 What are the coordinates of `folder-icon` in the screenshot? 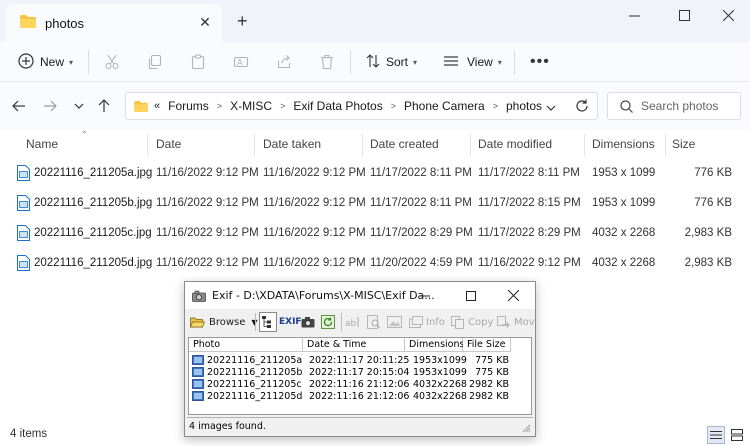 It's located at (28, 23).